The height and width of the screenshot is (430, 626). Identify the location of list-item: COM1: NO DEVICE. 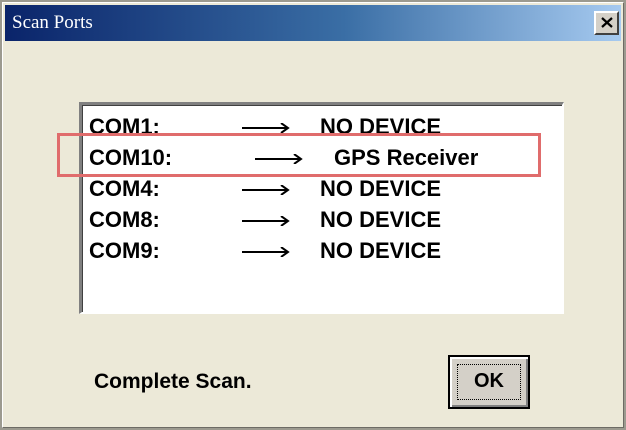
(322, 126).